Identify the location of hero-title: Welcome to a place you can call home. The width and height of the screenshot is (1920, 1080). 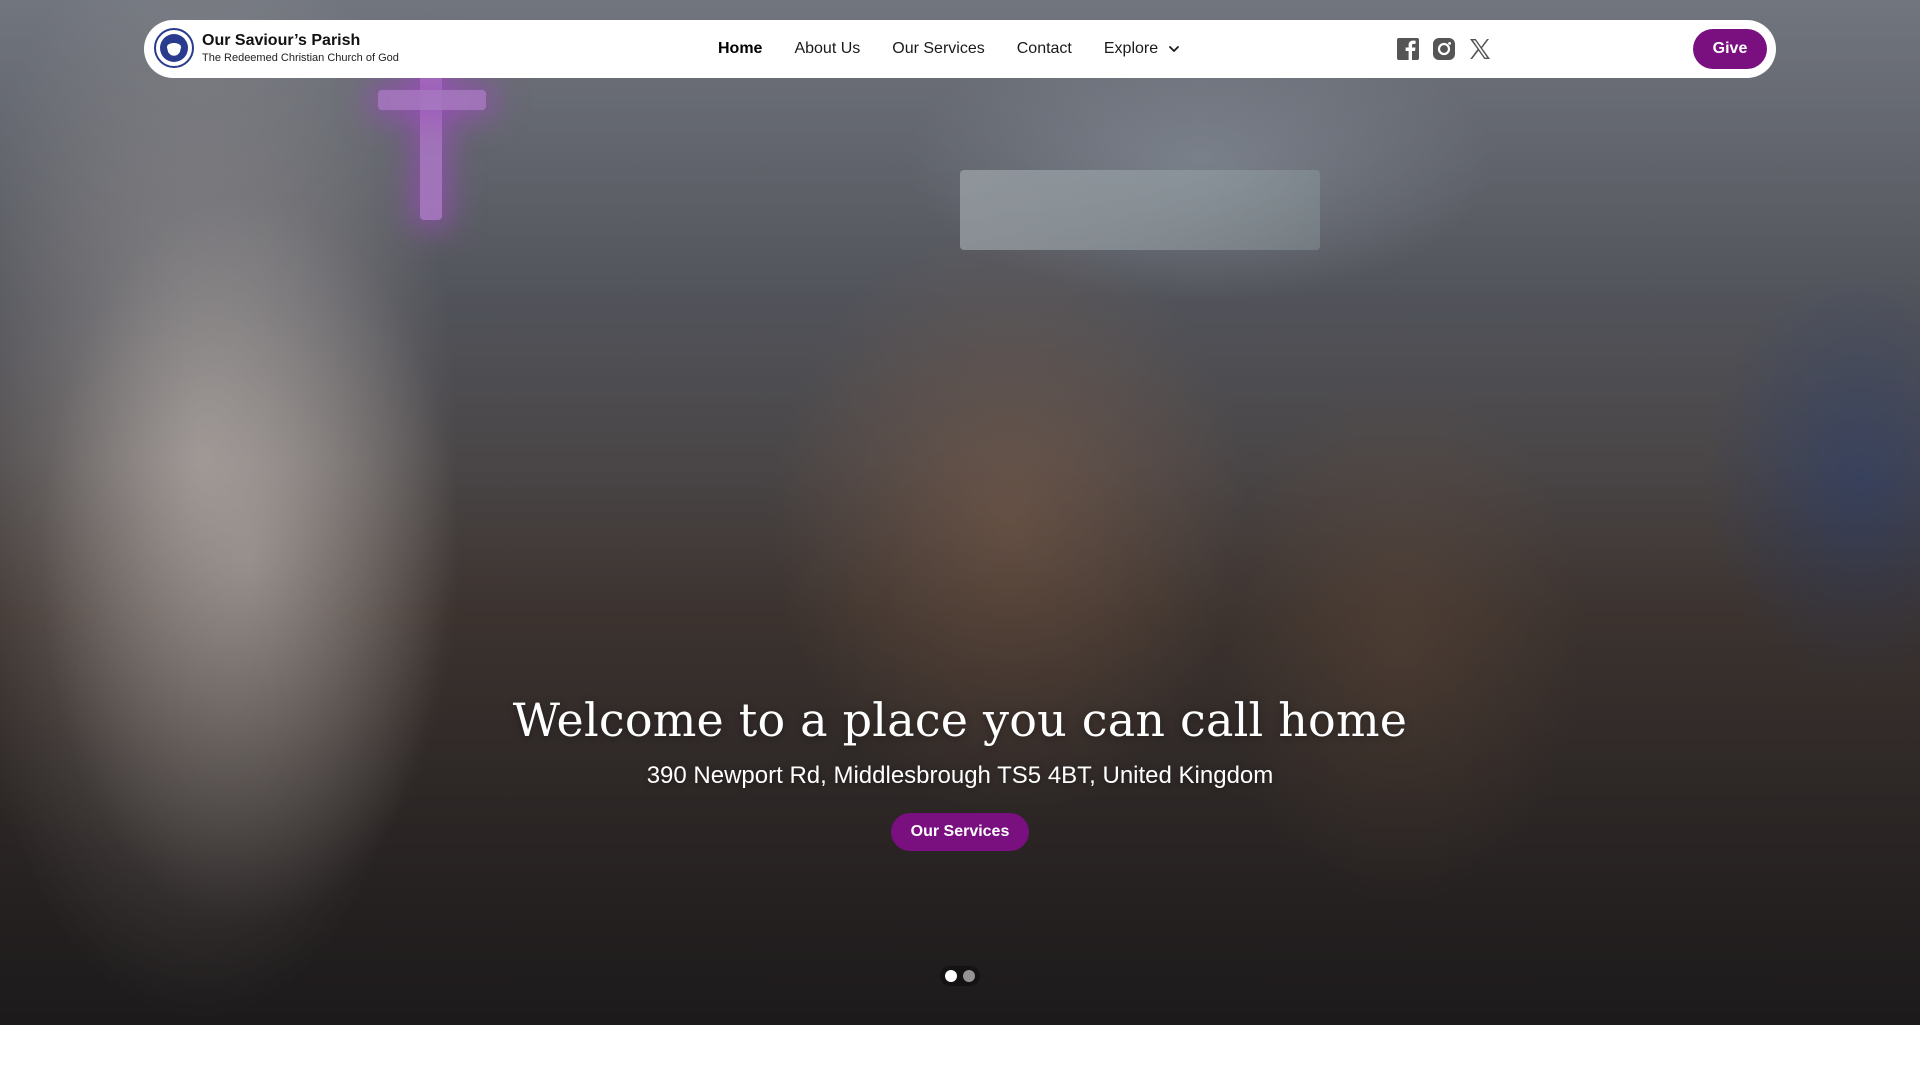
(960, 720).